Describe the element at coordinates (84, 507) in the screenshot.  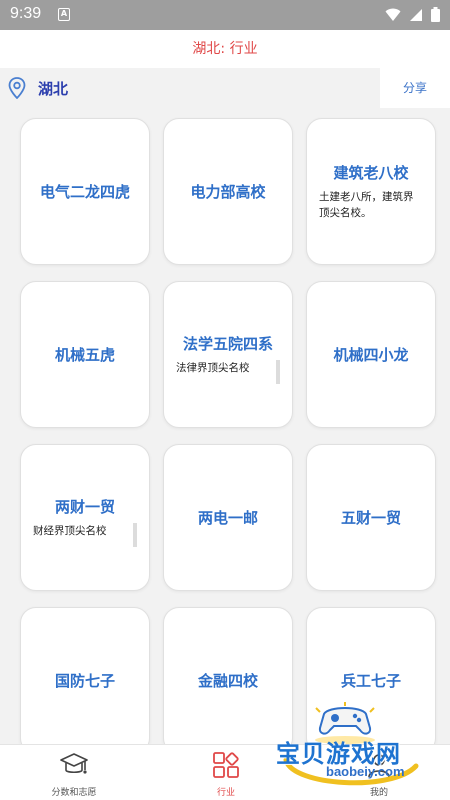
I see `card-title: 两财一贸` at that location.